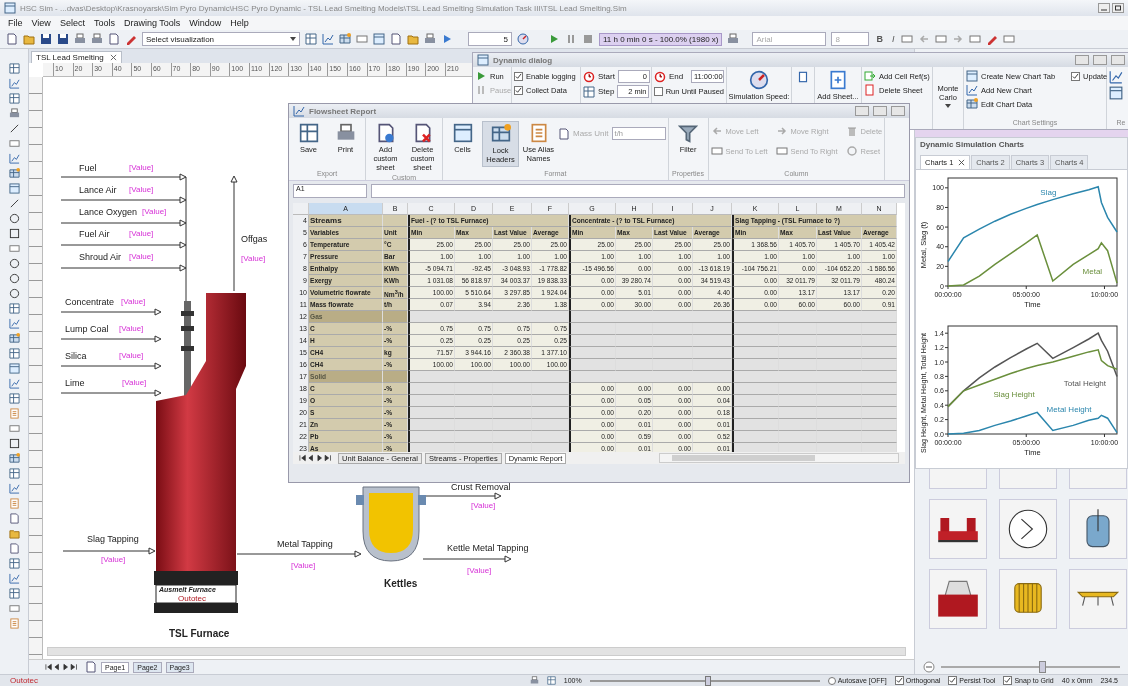  Describe the element at coordinates (76, 57) in the screenshot. I see `document-tab: TSL Lead Smelting` at that location.